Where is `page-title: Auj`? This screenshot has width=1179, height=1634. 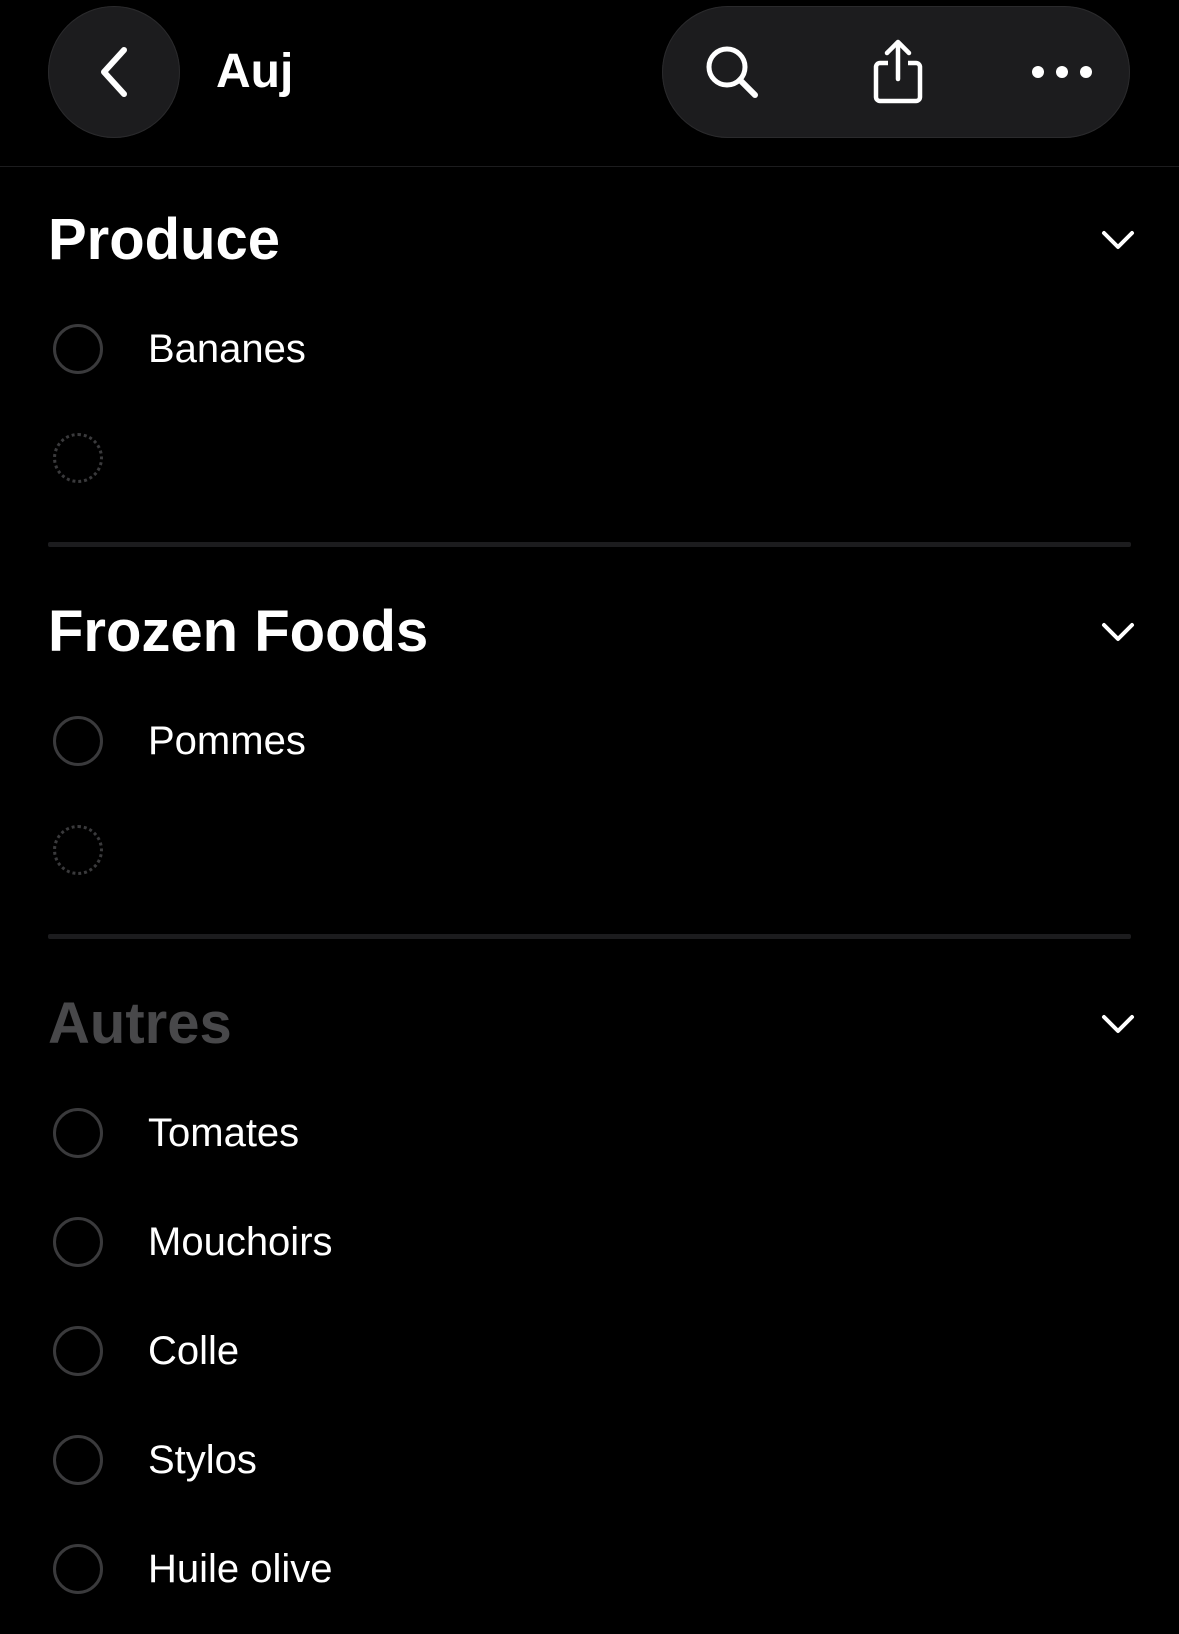
page-title: Auj is located at coordinates (255, 71).